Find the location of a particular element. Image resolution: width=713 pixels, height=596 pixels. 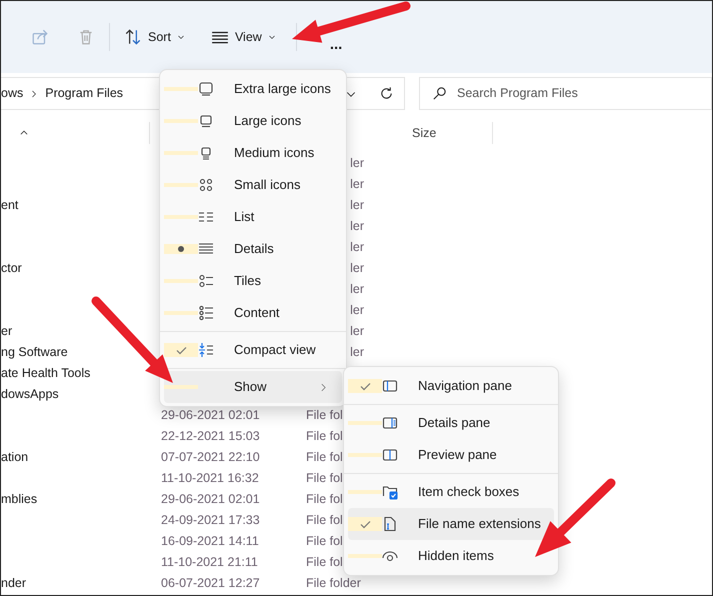

date-modified: 11-10-2021 21:11 is located at coordinates (210, 563).